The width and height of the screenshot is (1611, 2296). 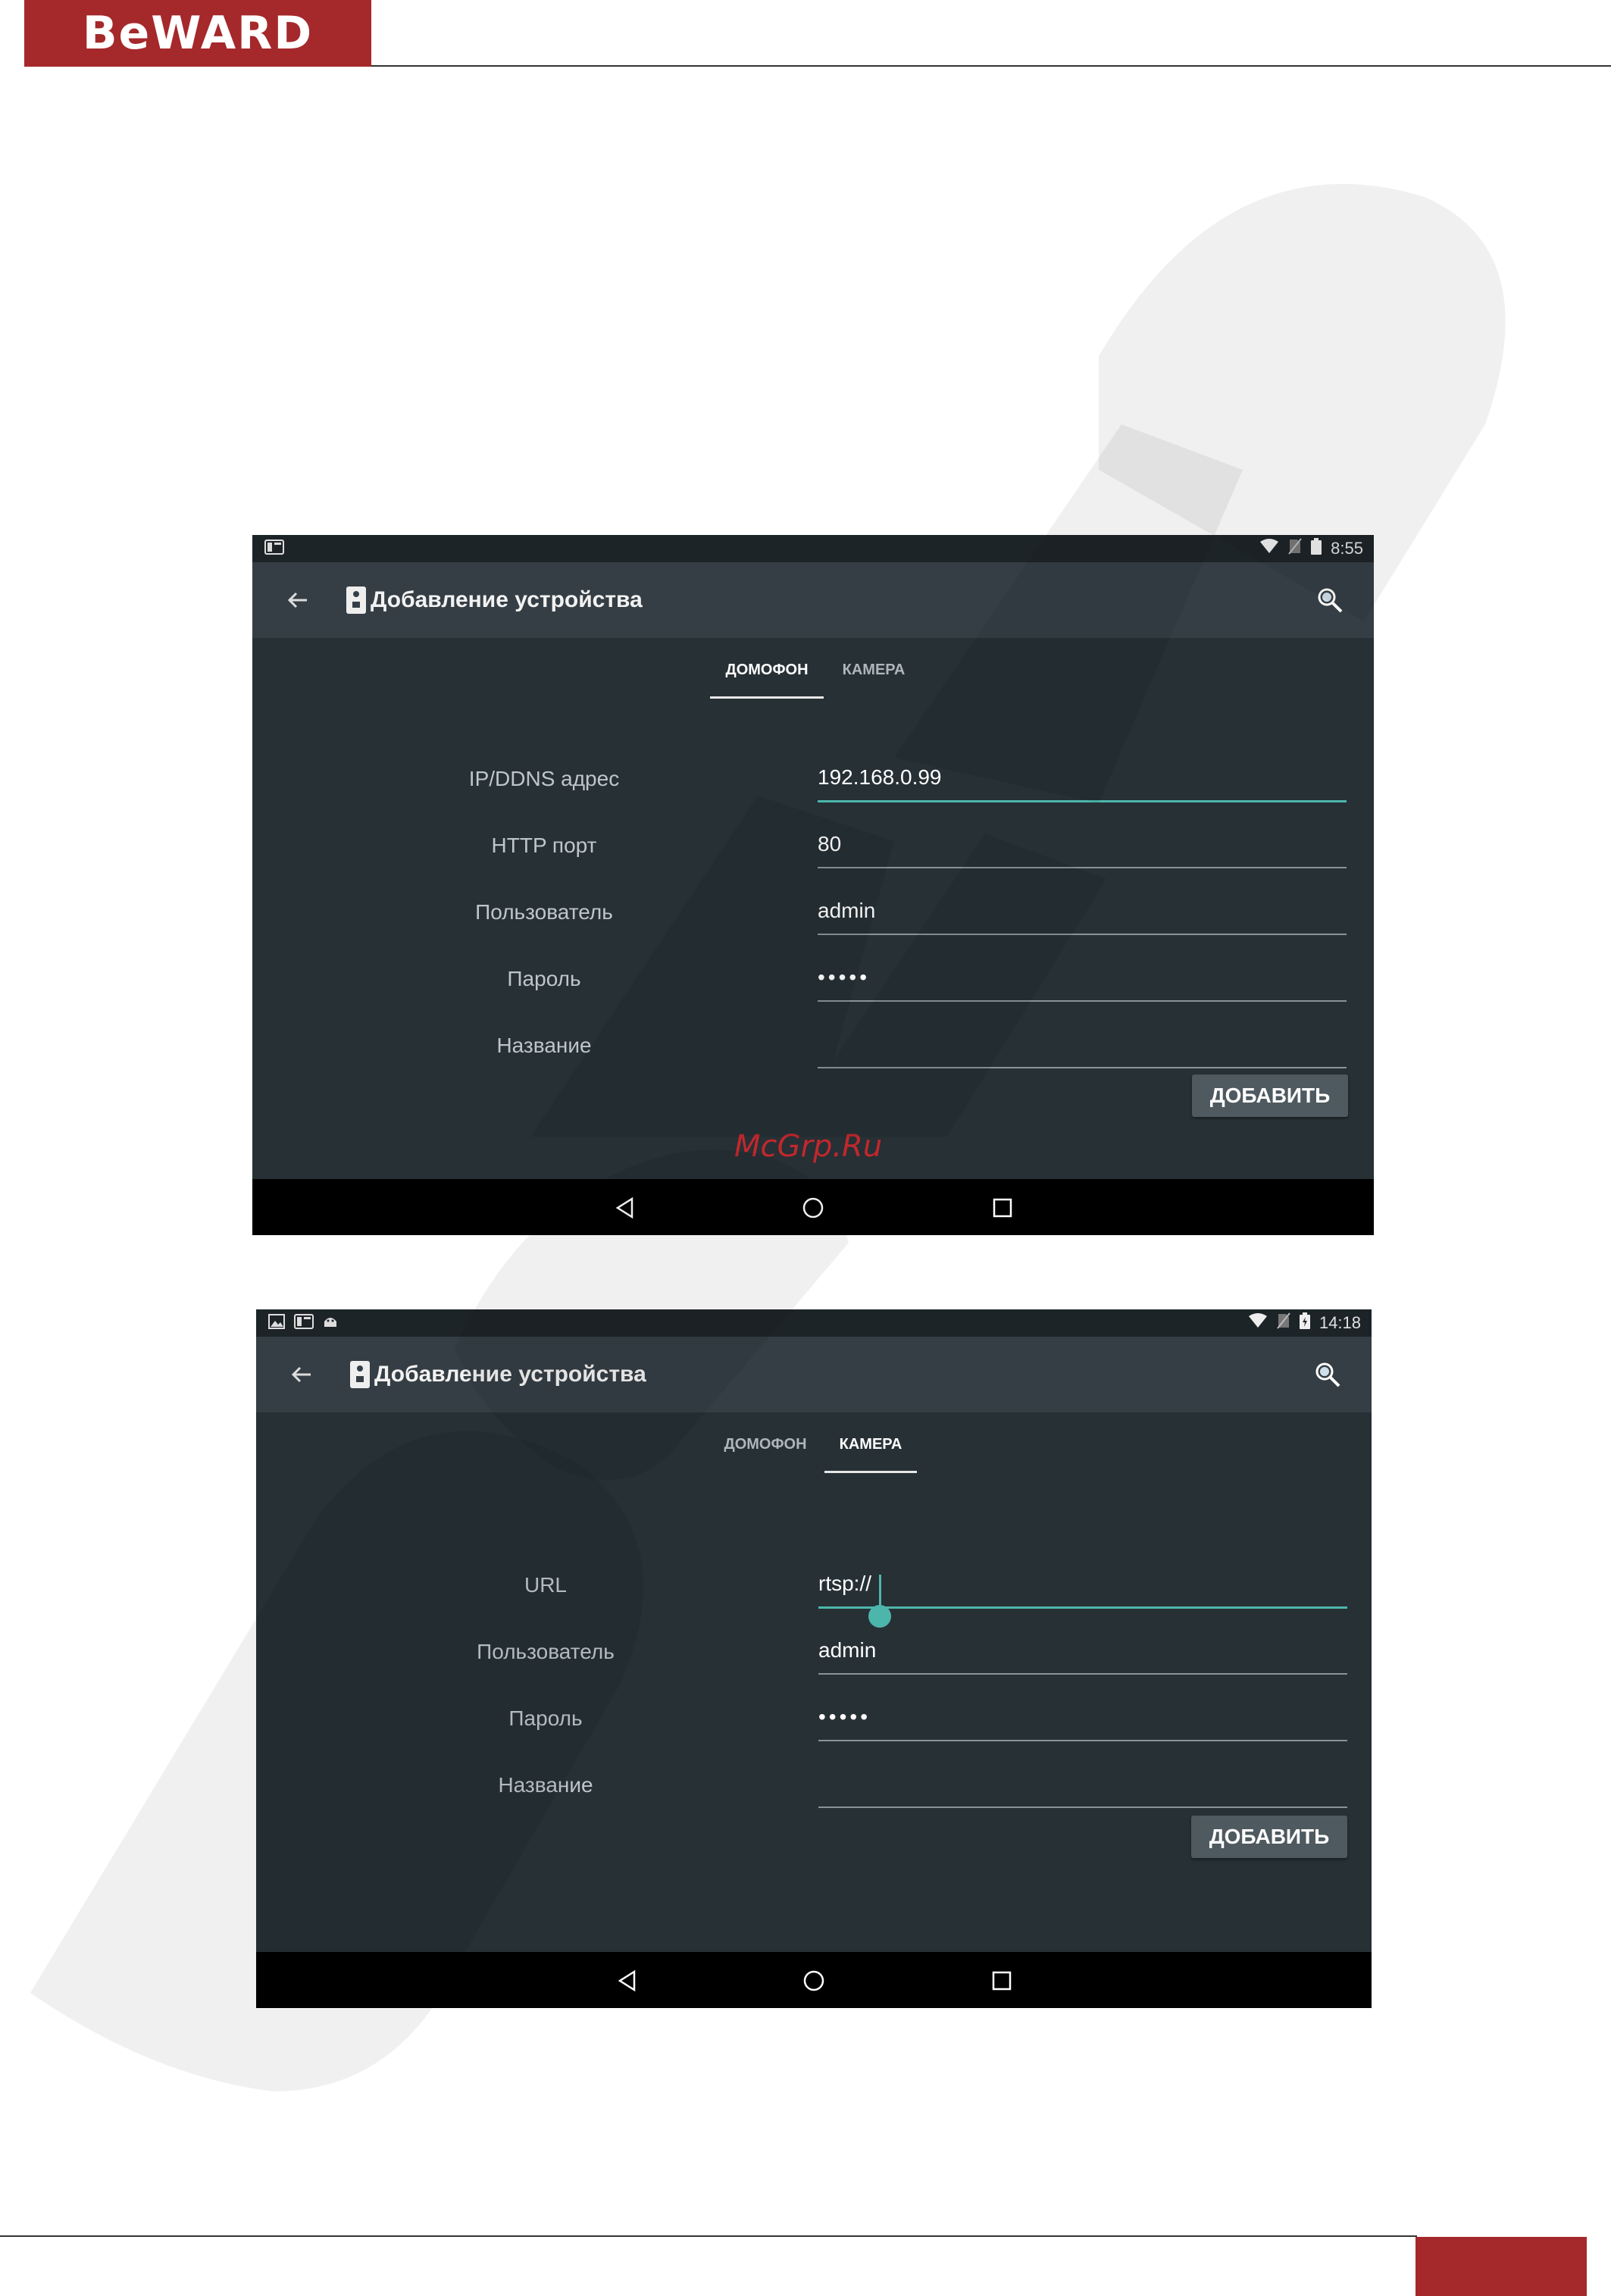 I want to click on port-input-underline, so click(x=1082, y=868).